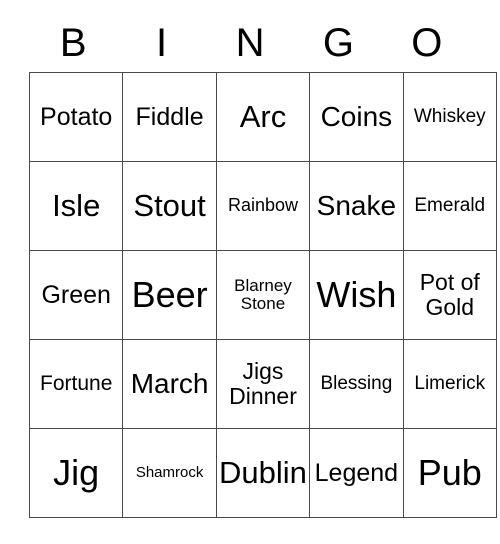 Image resolution: width=500 pixels, height=544 pixels. I want to click on bingo-cell: Legend, so click(356, 473).